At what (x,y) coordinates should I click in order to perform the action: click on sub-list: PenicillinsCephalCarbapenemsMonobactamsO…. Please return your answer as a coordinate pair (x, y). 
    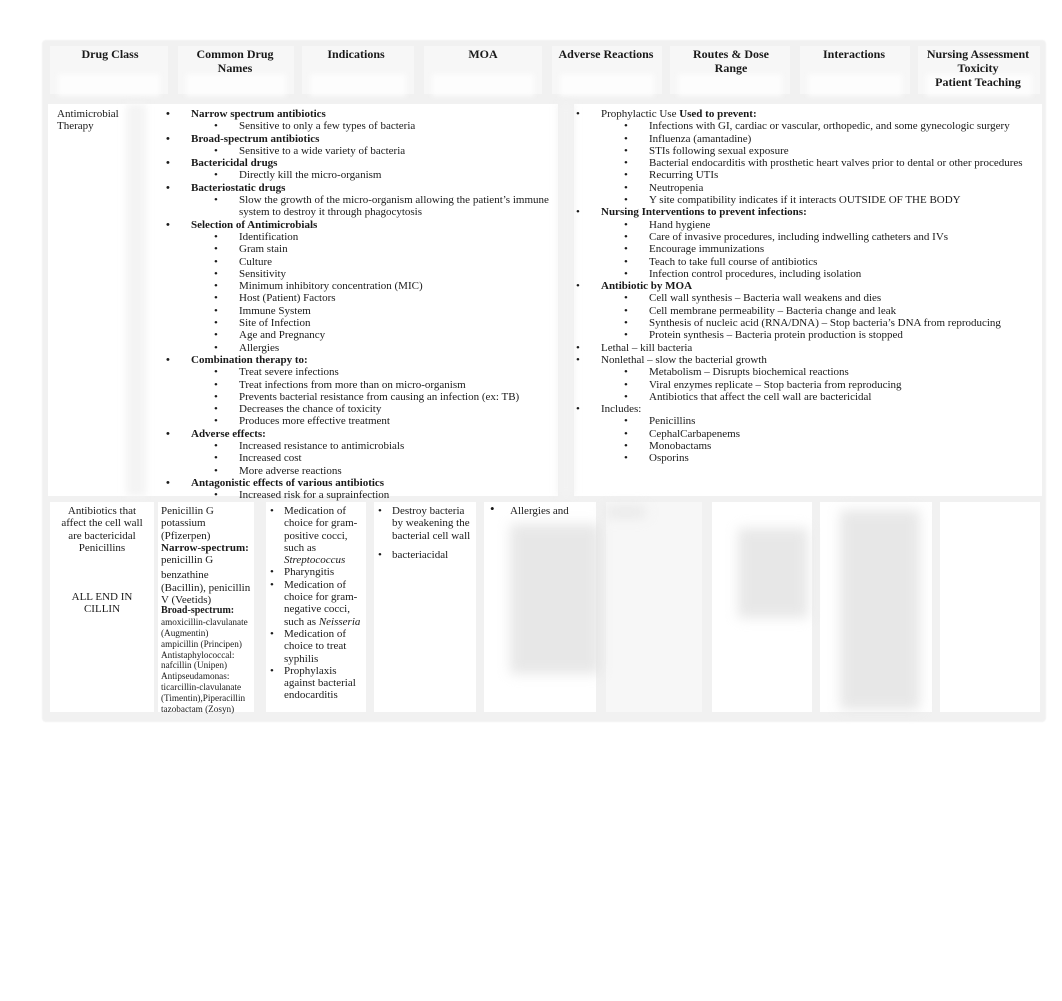
    Looking at the image, I should click on (820, 439).